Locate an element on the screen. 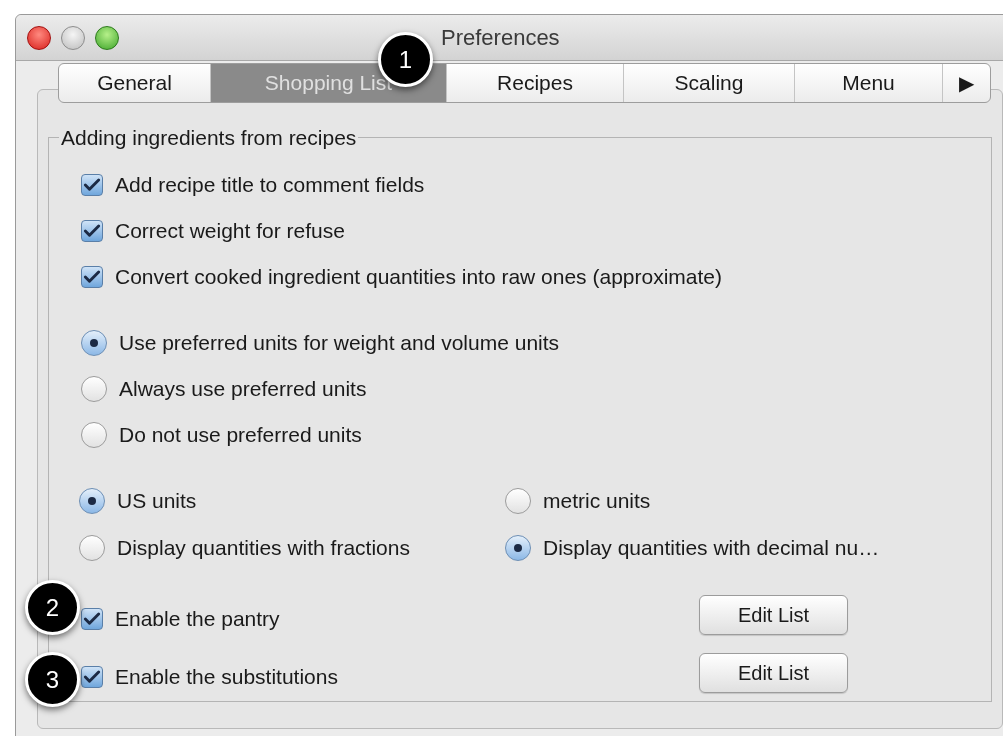  option-label: Correct weight for refuse is located at coordinates (230, 230).